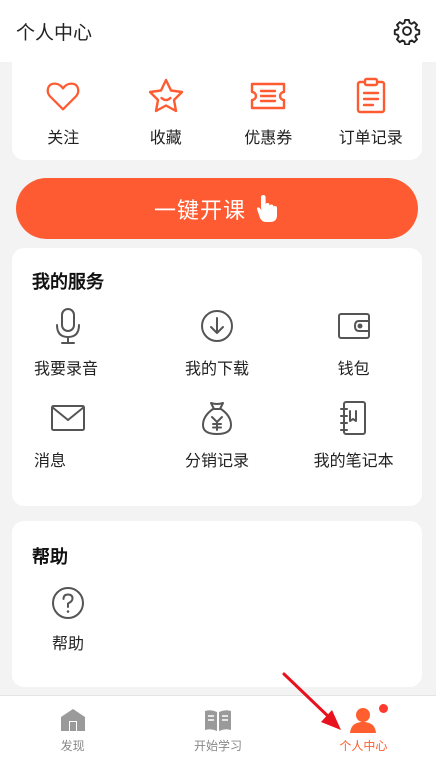  What do you see at coordinates (354, 326) in the screenshot?
I see `wallet-icon` at bounding box center [354, 326].